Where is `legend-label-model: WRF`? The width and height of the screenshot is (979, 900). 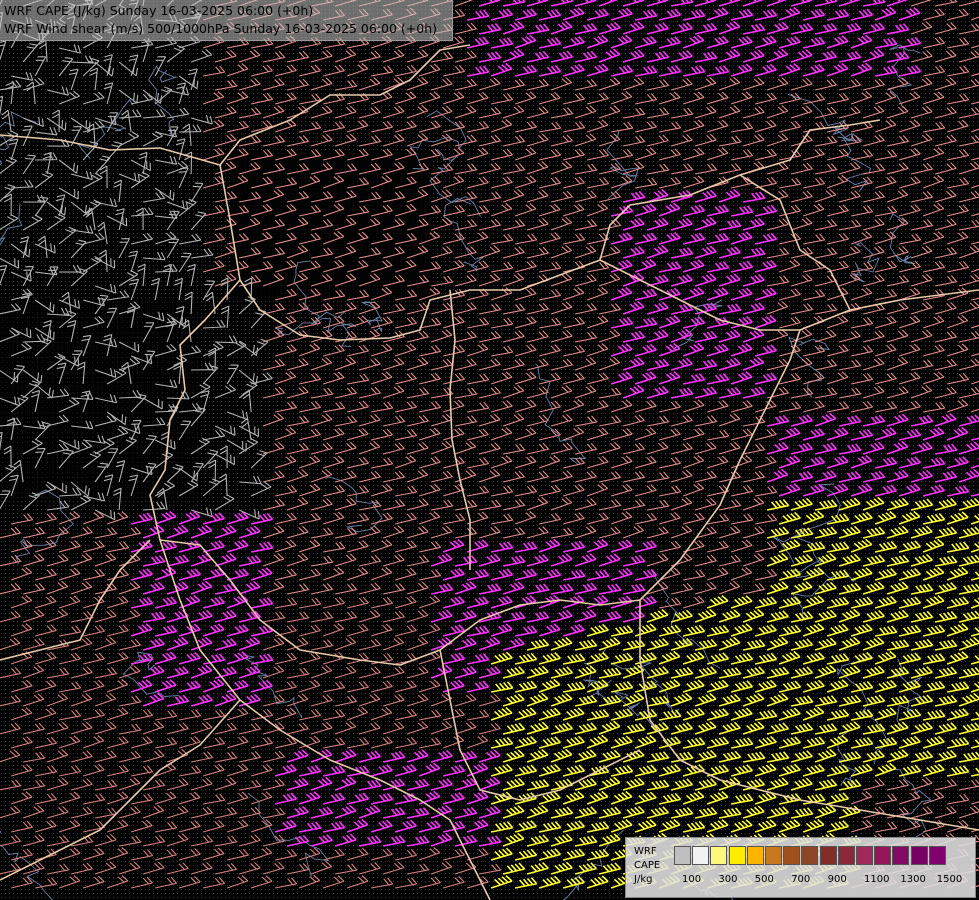 legend-label-model: WRF is located at coordinates (645, 851).